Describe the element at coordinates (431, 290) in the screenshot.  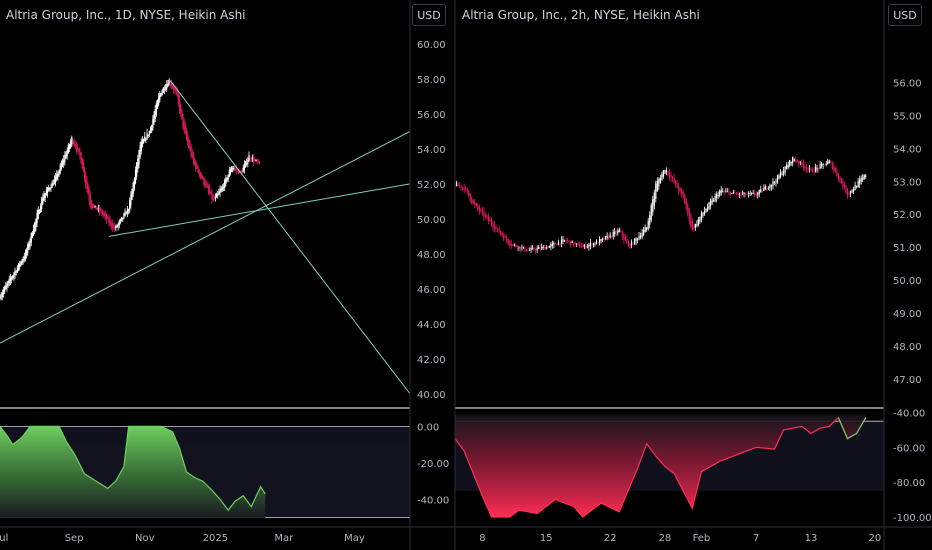
I see `left-price-tick-7: 46.00` at that location.